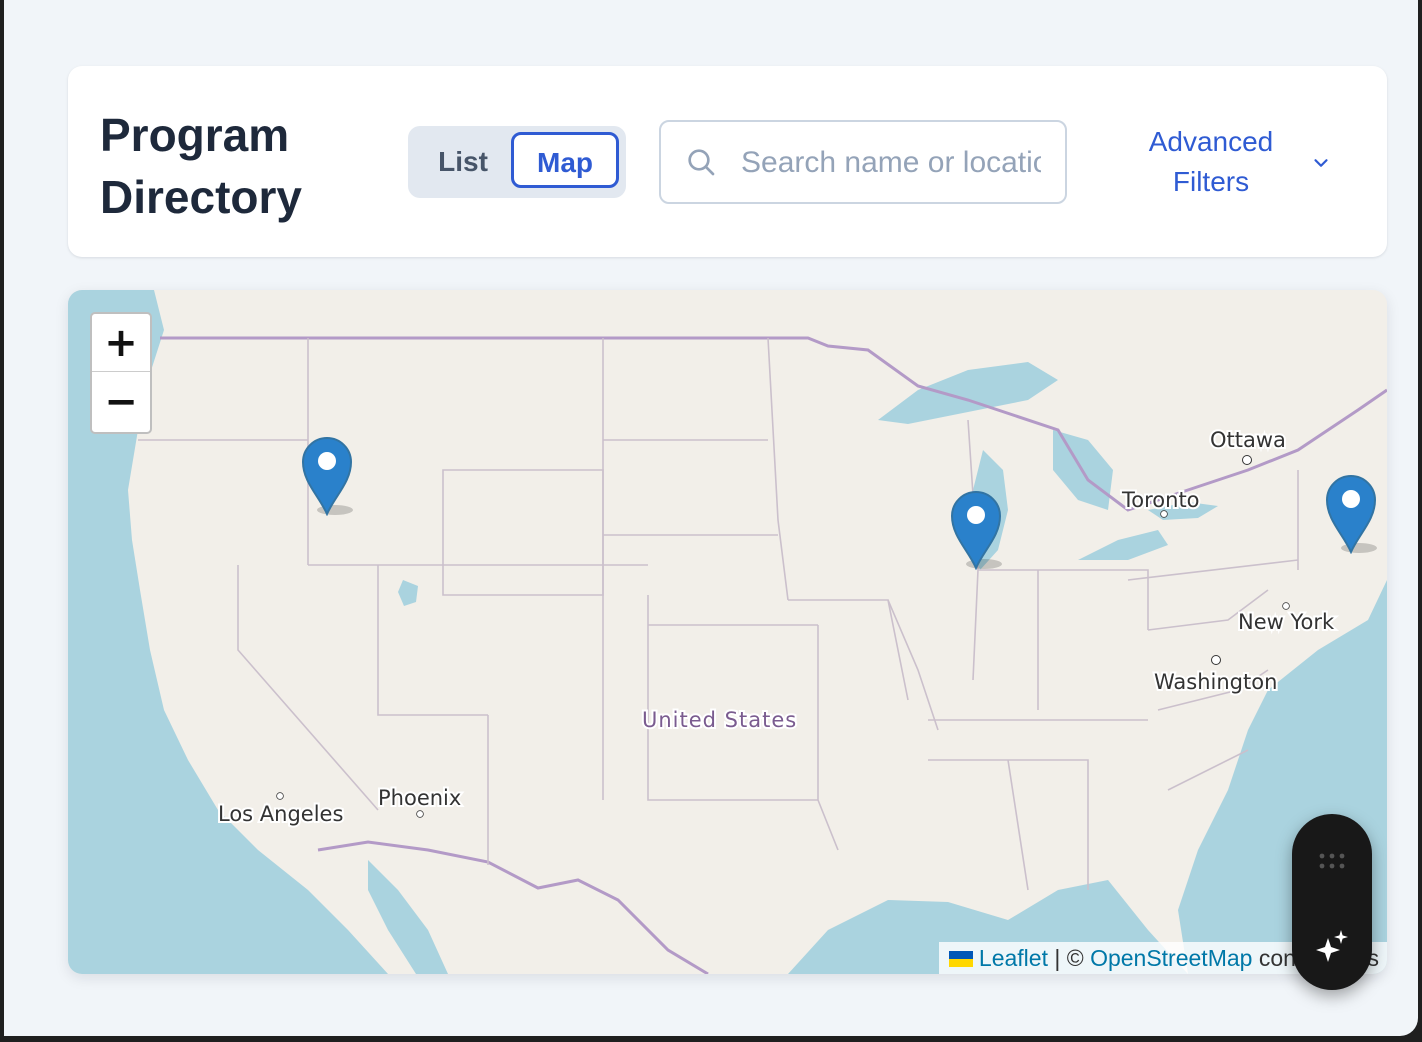  What do you see at coordinates (968, 393) in the screenshot?
I see `lake-superior` at bounding box center [968, 393].